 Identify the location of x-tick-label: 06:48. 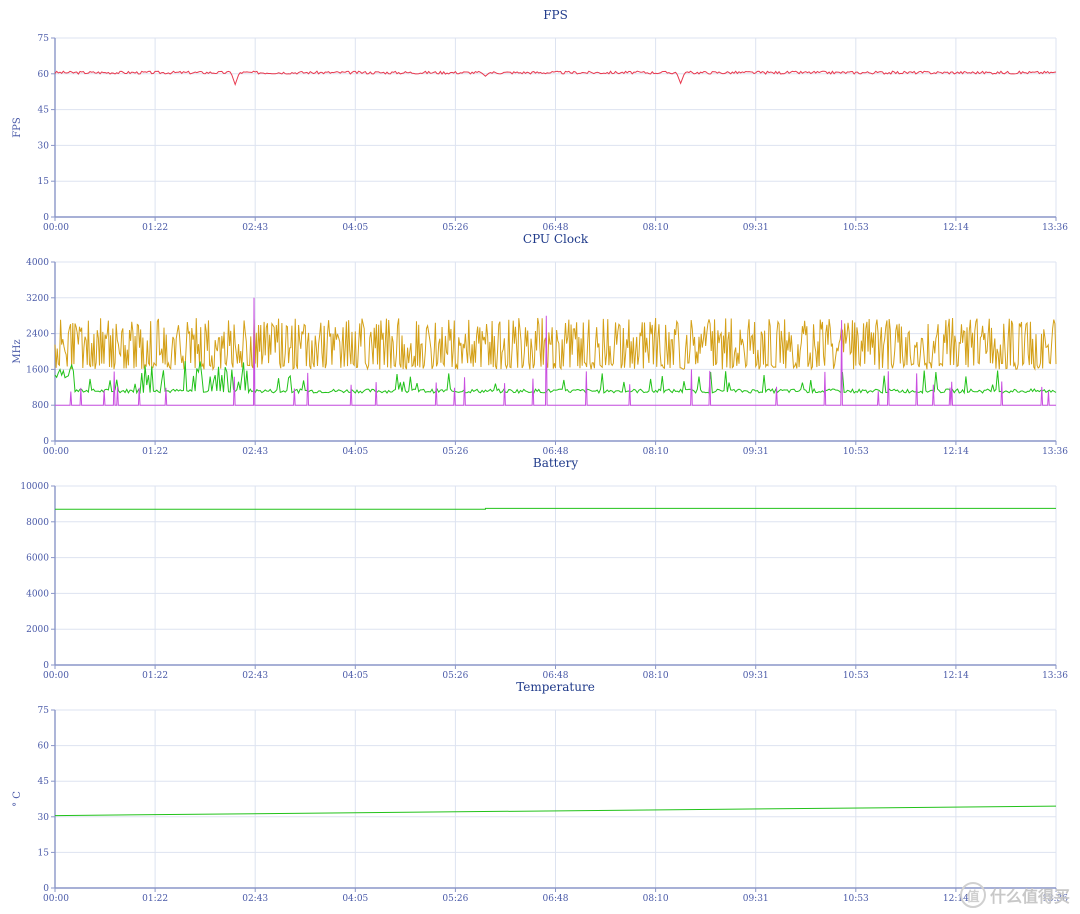
(556, 899).